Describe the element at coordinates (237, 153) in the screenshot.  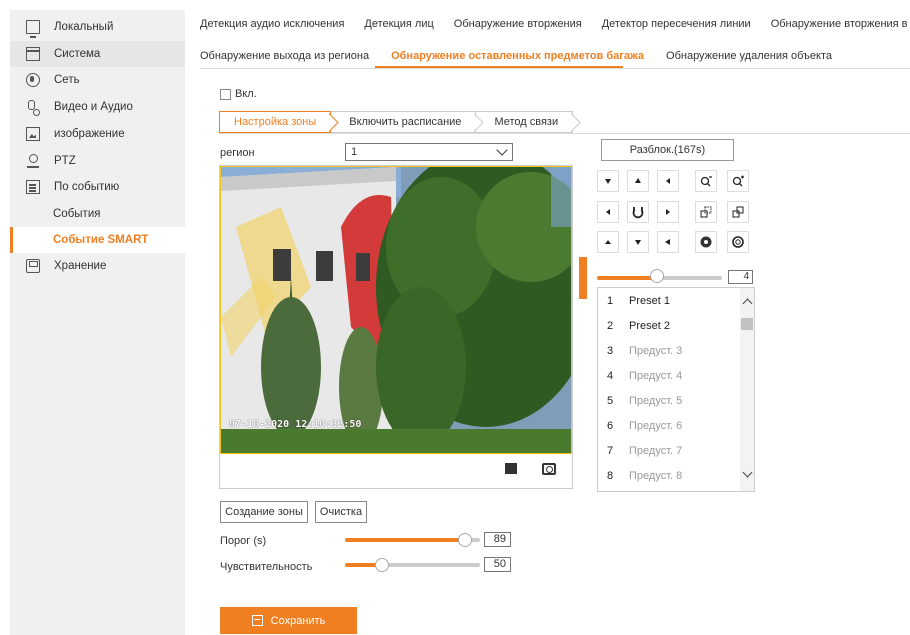
I see `region-label: регион` at that location.